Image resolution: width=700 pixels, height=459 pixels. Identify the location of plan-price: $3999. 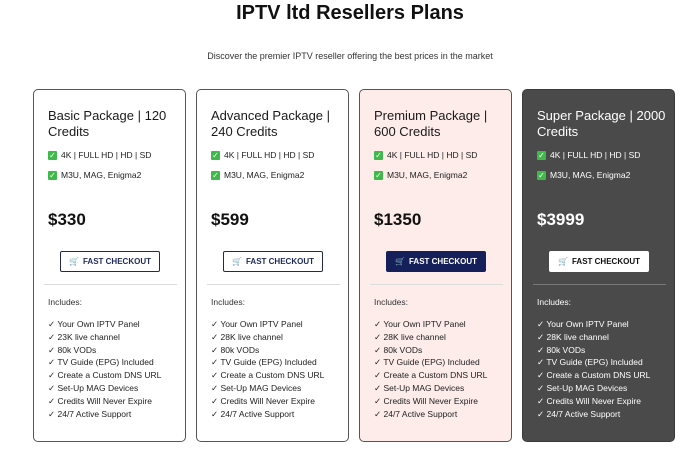
(561, 219).